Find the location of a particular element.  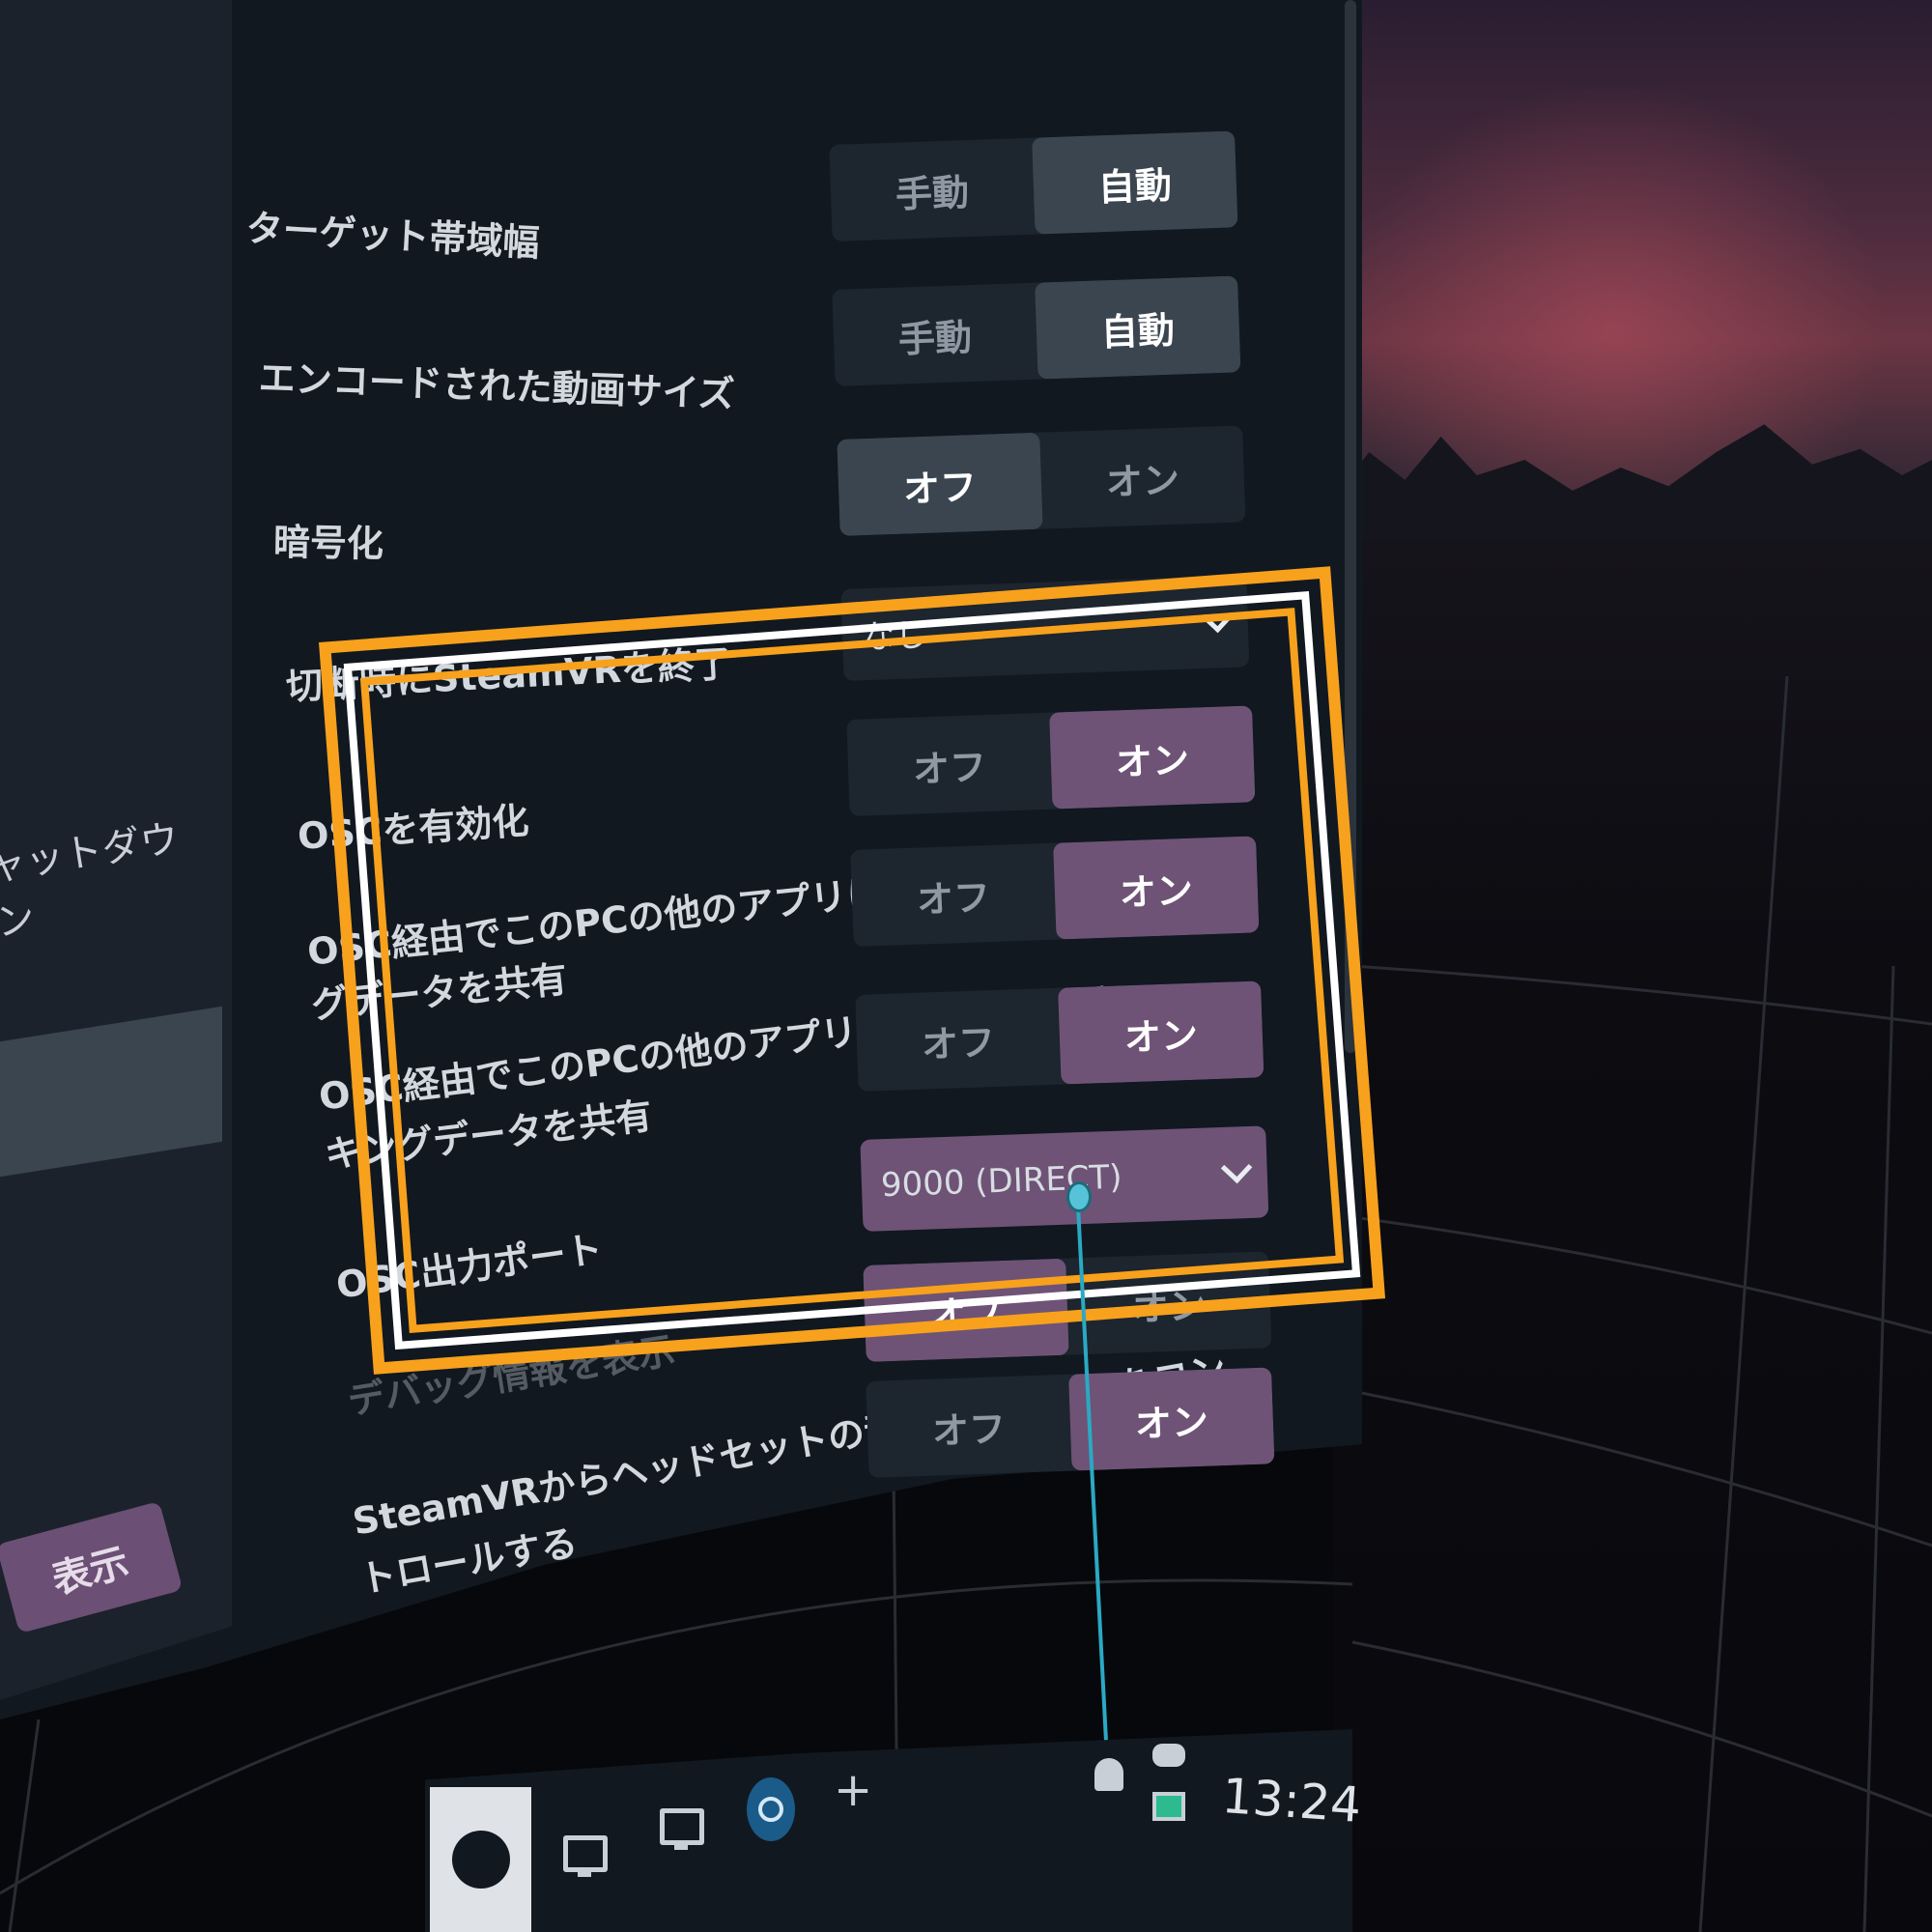

toggle-encoded-video-size: 手動 自動 is located at coordinates (1036, 330).